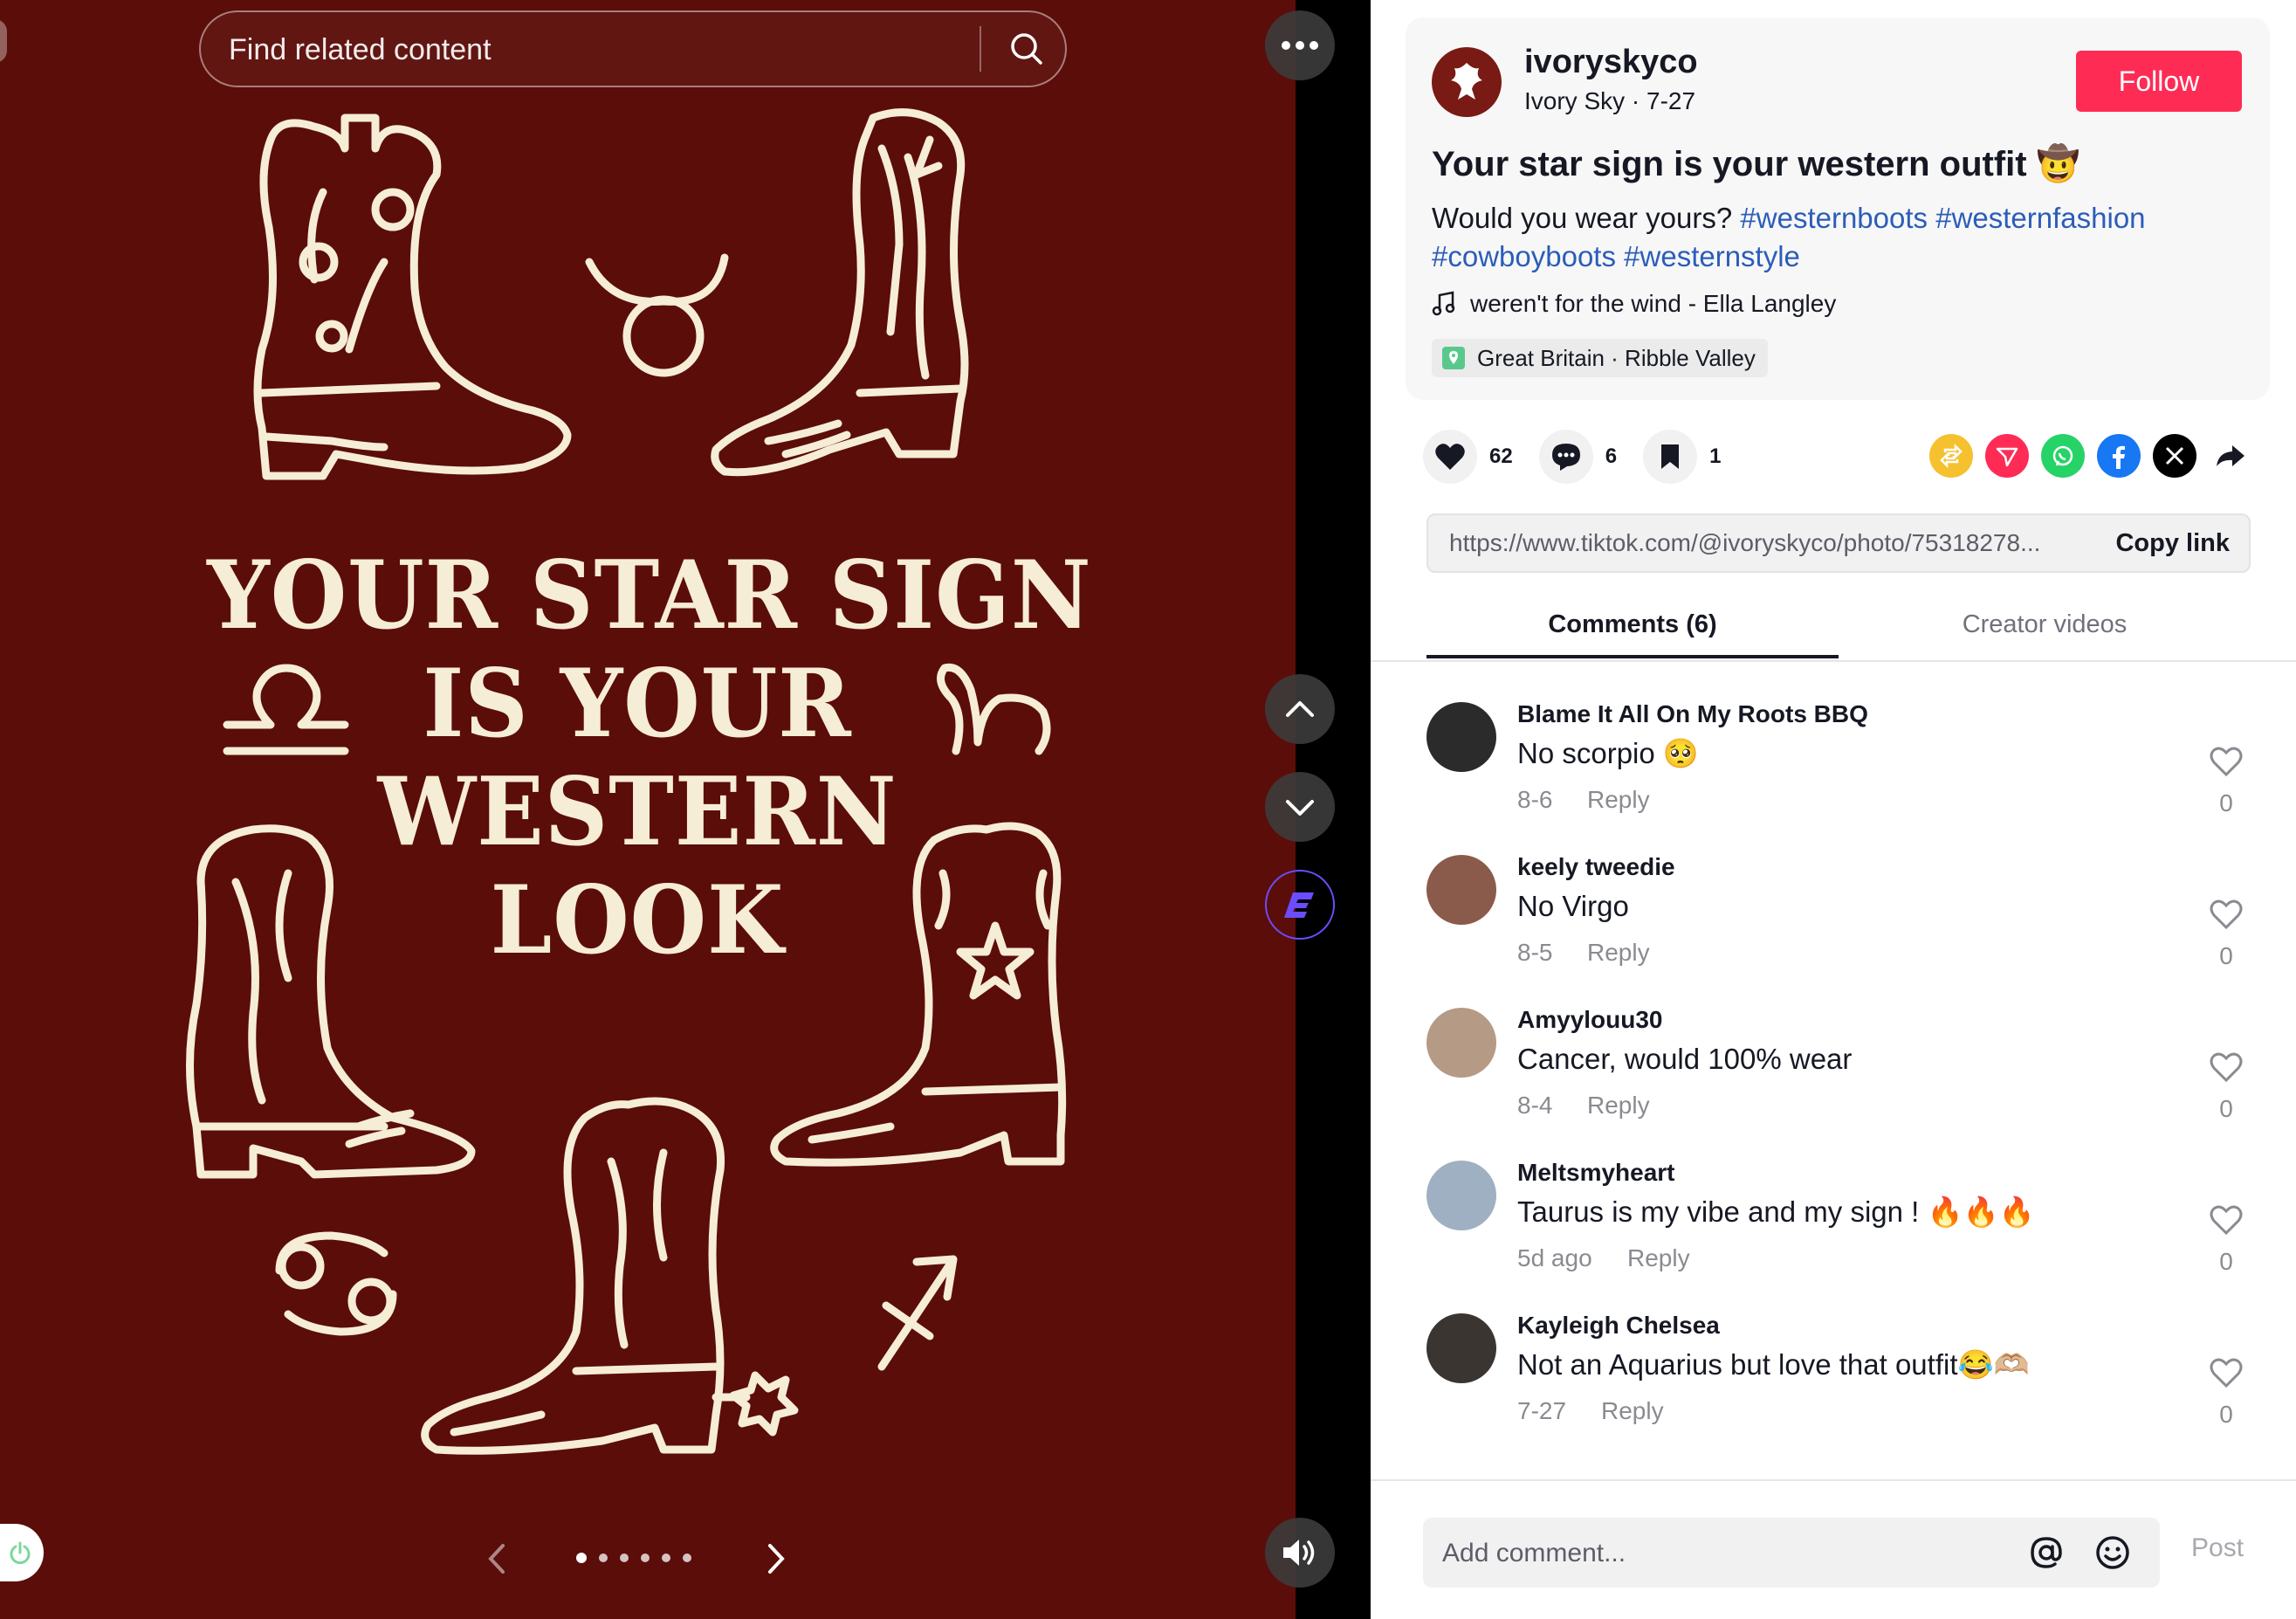  What do you see at coordinates (918, 1313) in the screenshot?
I see `sagittarius-glyph` at bounding box center [918, 1313].